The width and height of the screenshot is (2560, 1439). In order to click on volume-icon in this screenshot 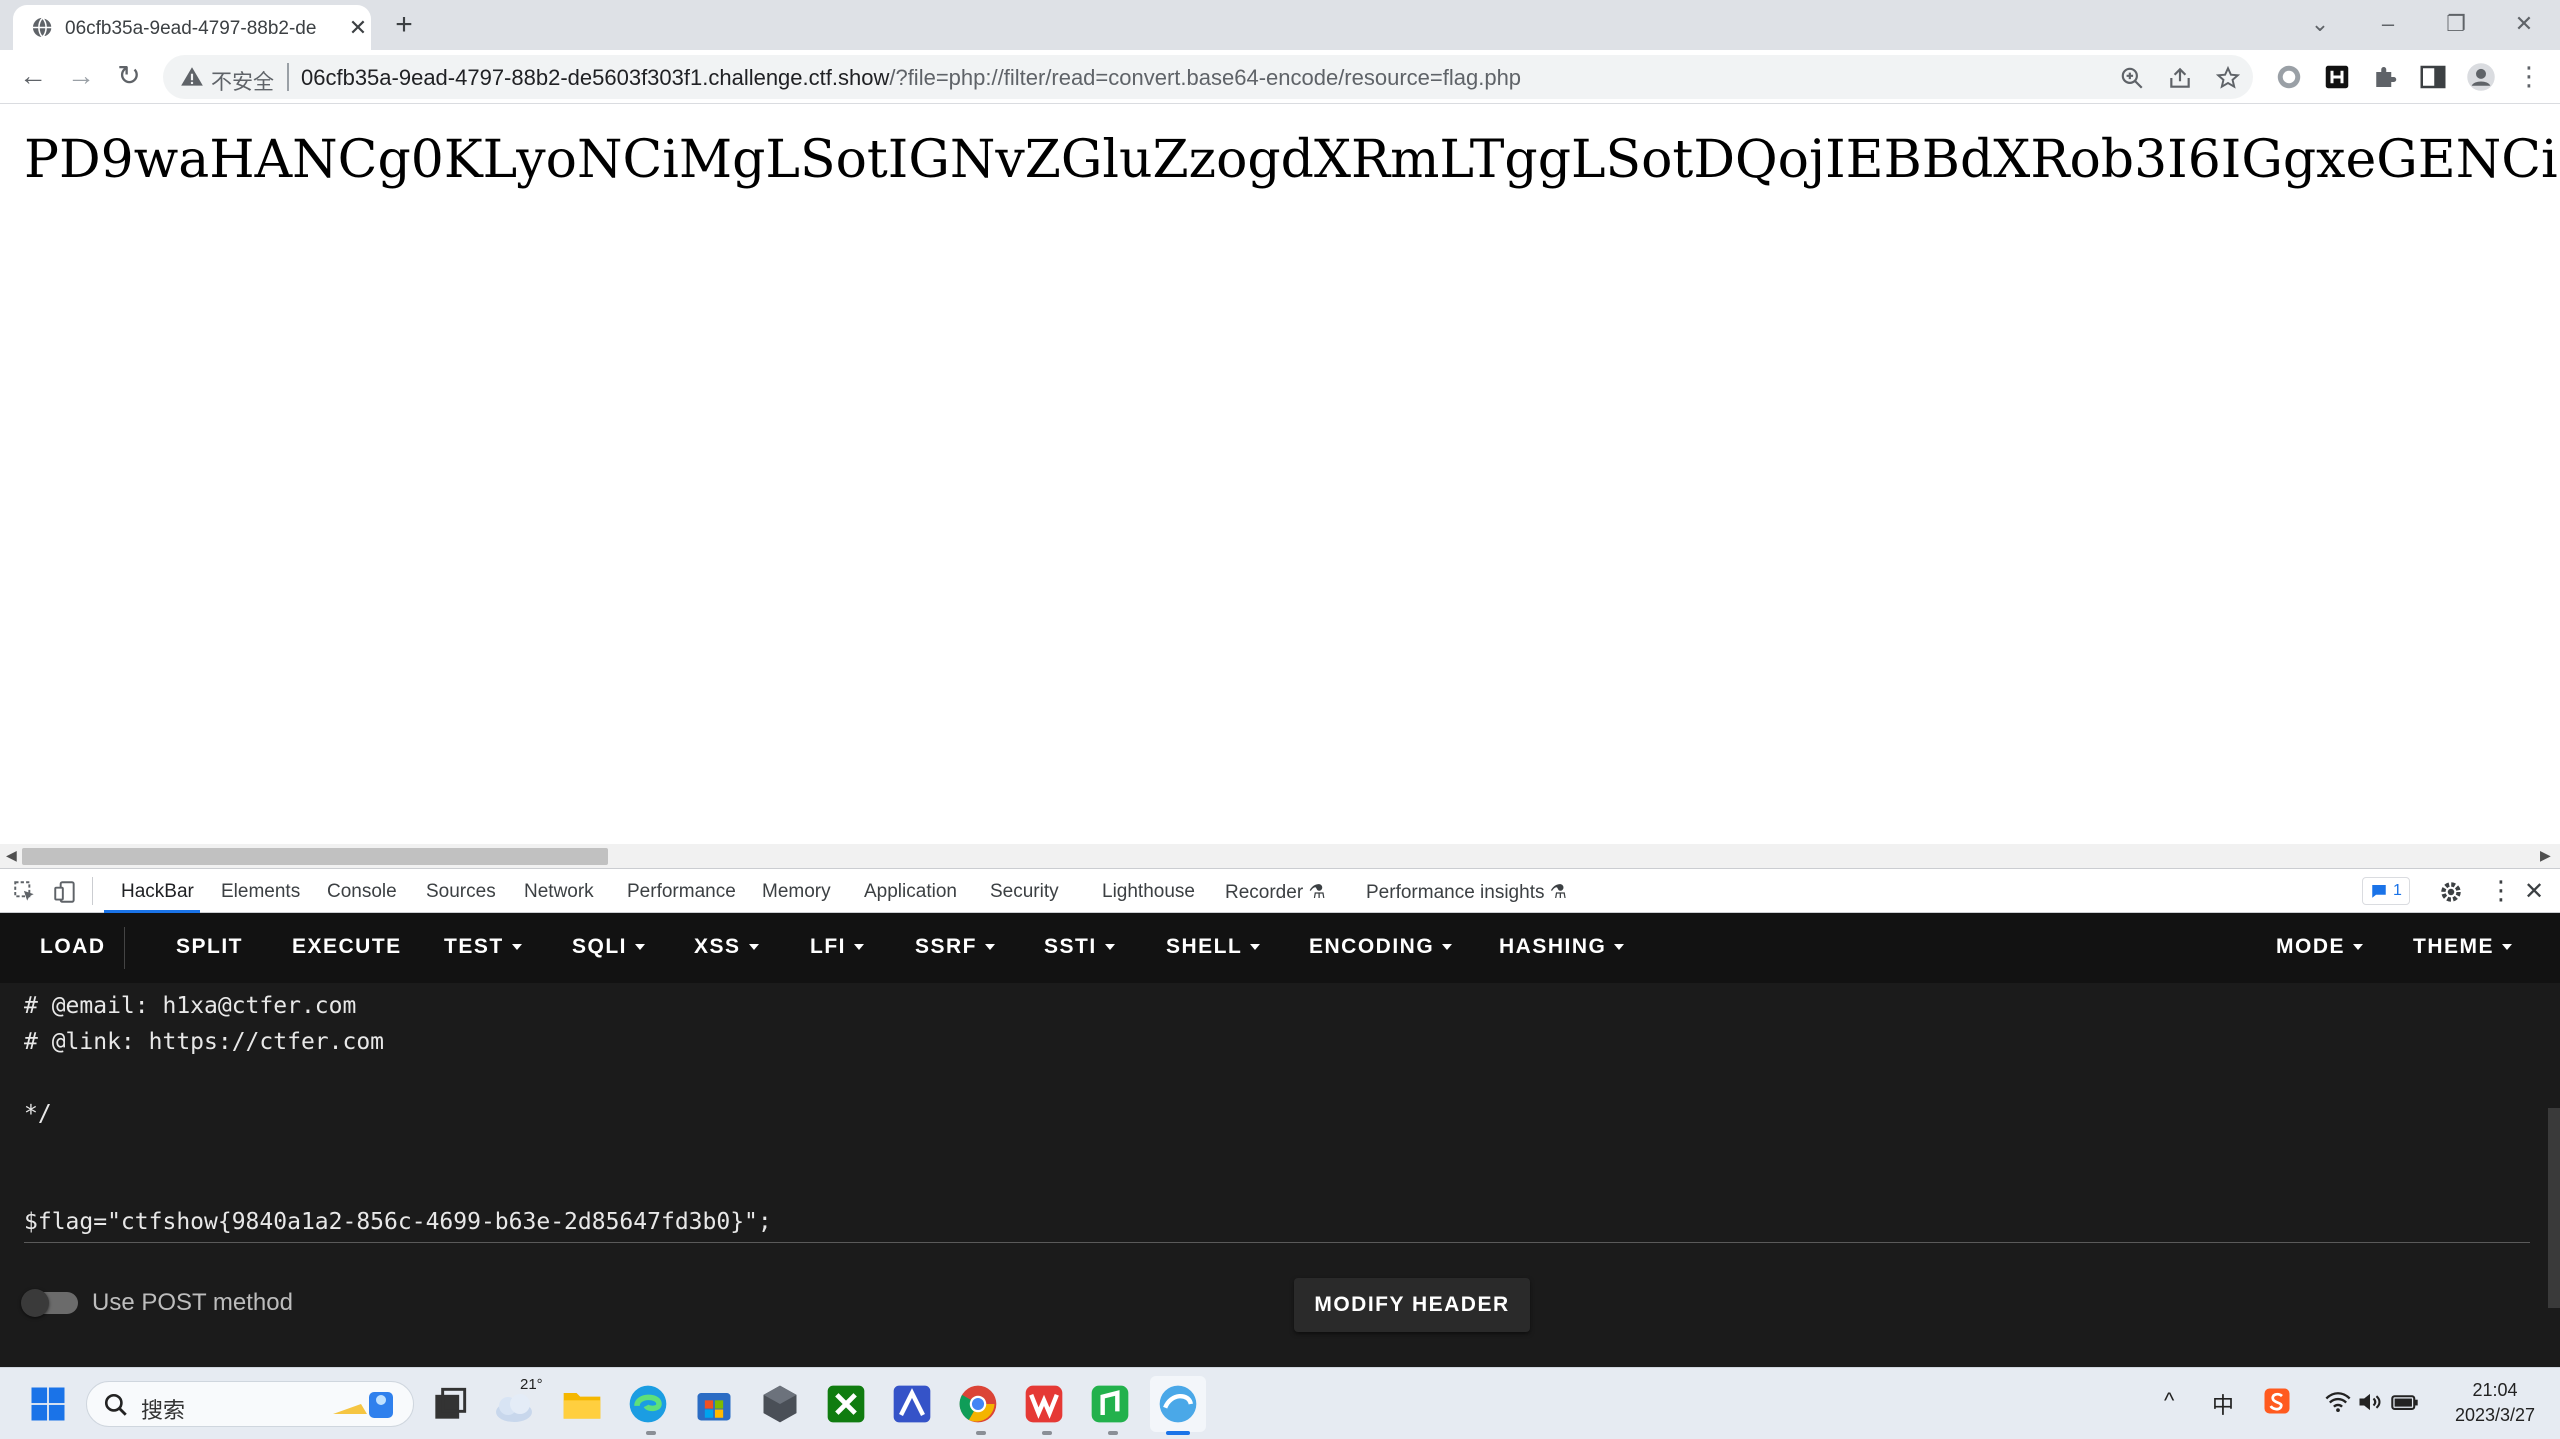, I will do `click(2370, 1402)`.